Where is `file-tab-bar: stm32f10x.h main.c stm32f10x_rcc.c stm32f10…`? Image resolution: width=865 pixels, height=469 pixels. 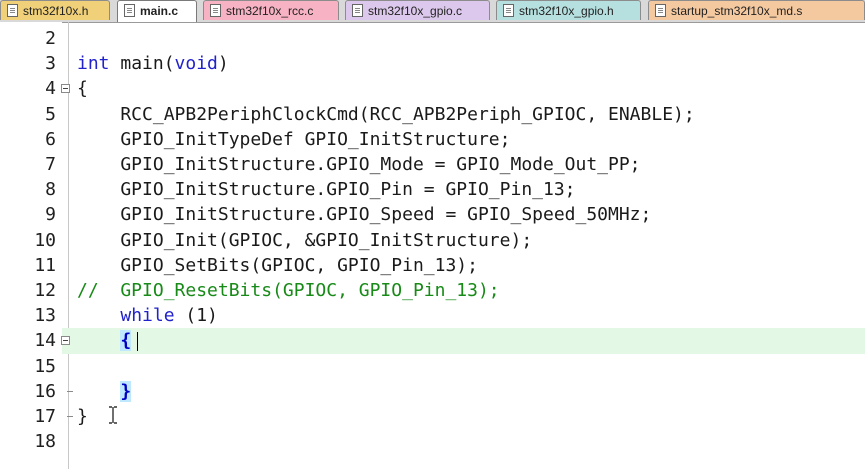 file-tab-bar: stm32f10x.h main.c stm32f10x_rcc.c stm32f10… is located at coordinates (432, 11).